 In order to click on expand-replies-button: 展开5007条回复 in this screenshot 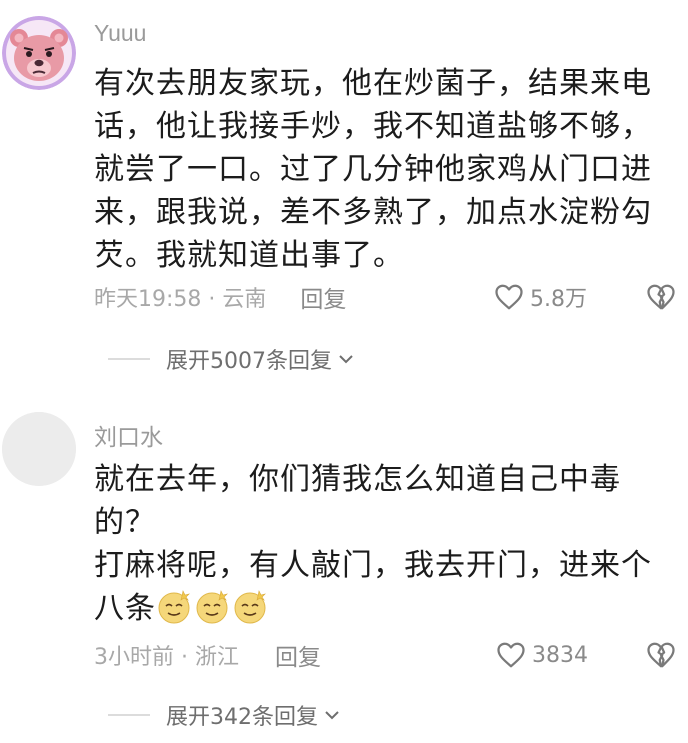, I will do `click(231, 359)`.